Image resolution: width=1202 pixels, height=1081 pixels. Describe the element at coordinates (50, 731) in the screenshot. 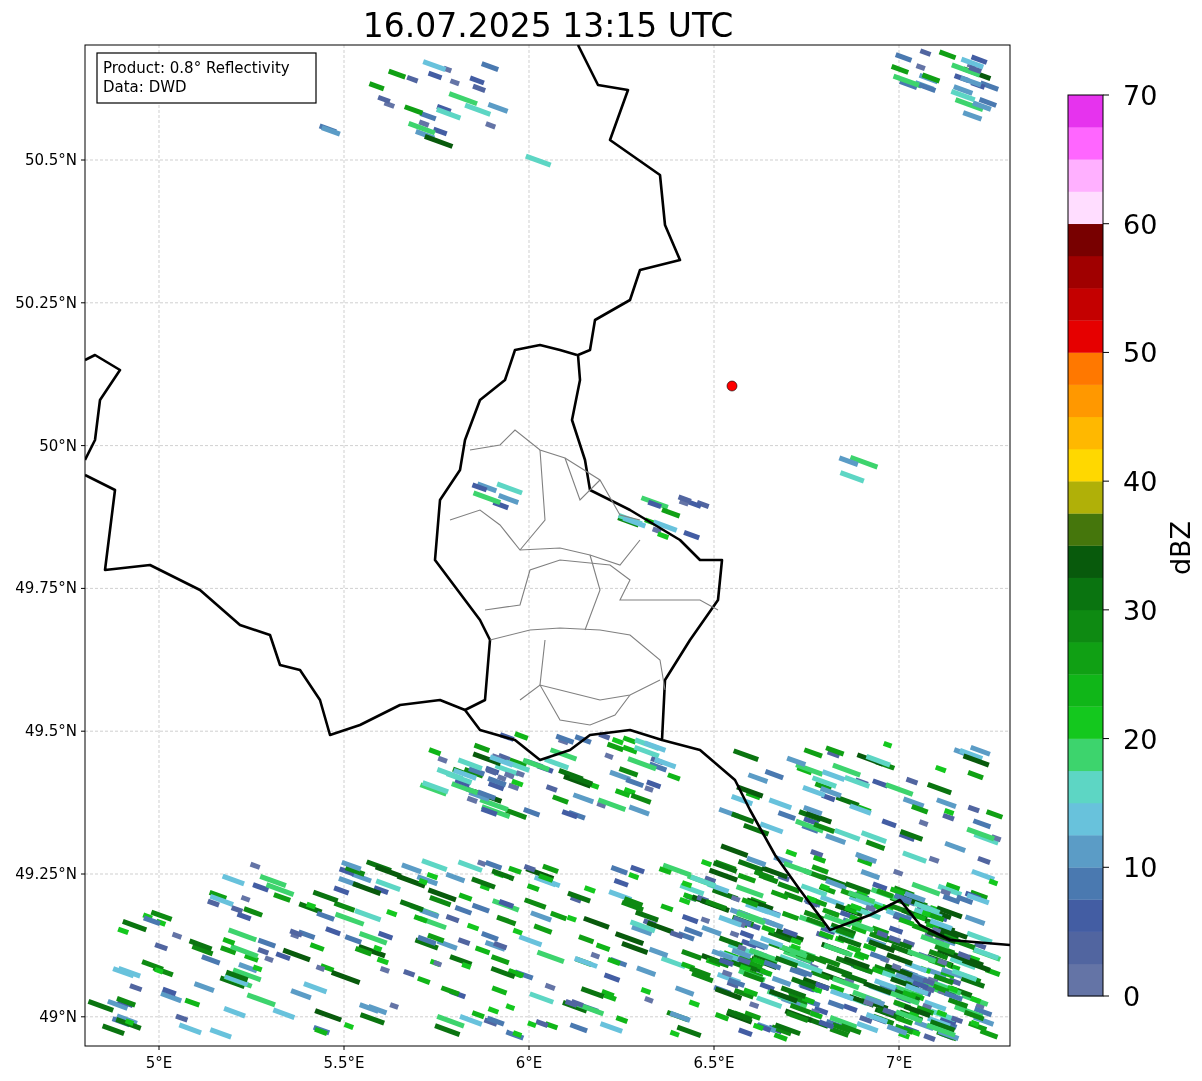

I see `latitude-label: 49.5°N` at that location.